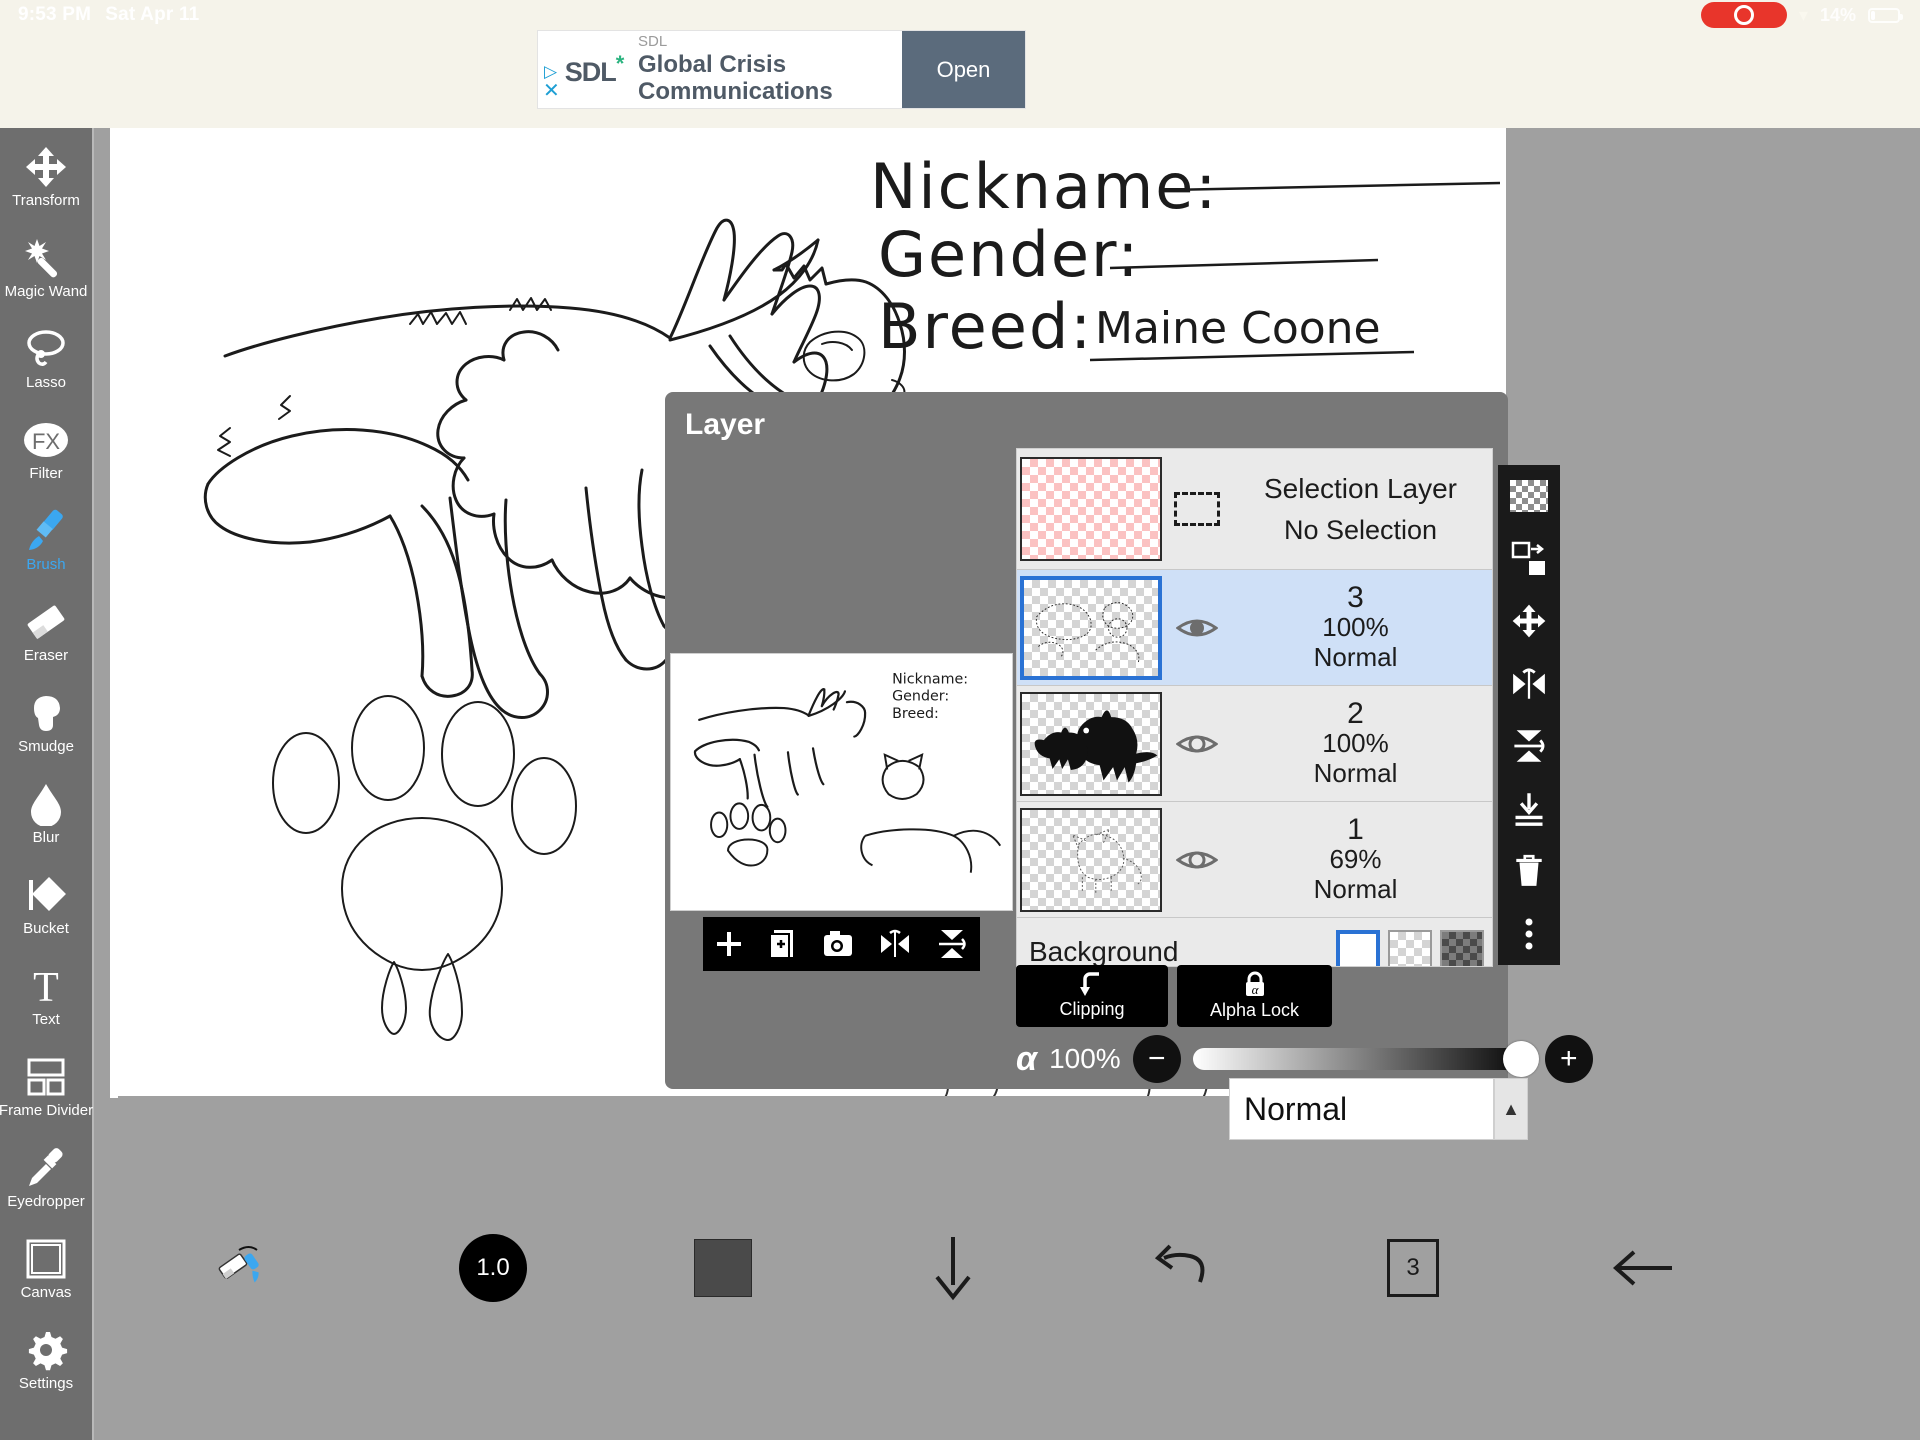  I want to click on trash-icon, so click(1529, 871).